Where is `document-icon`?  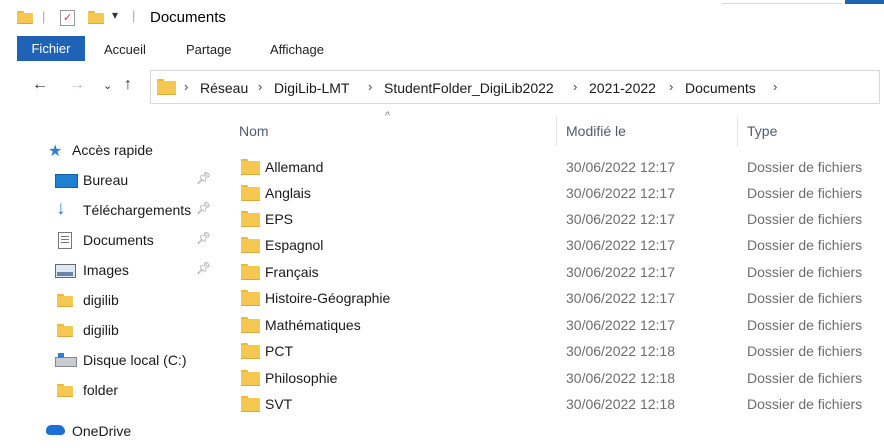
document-icon is located at coordinates (65, 240).